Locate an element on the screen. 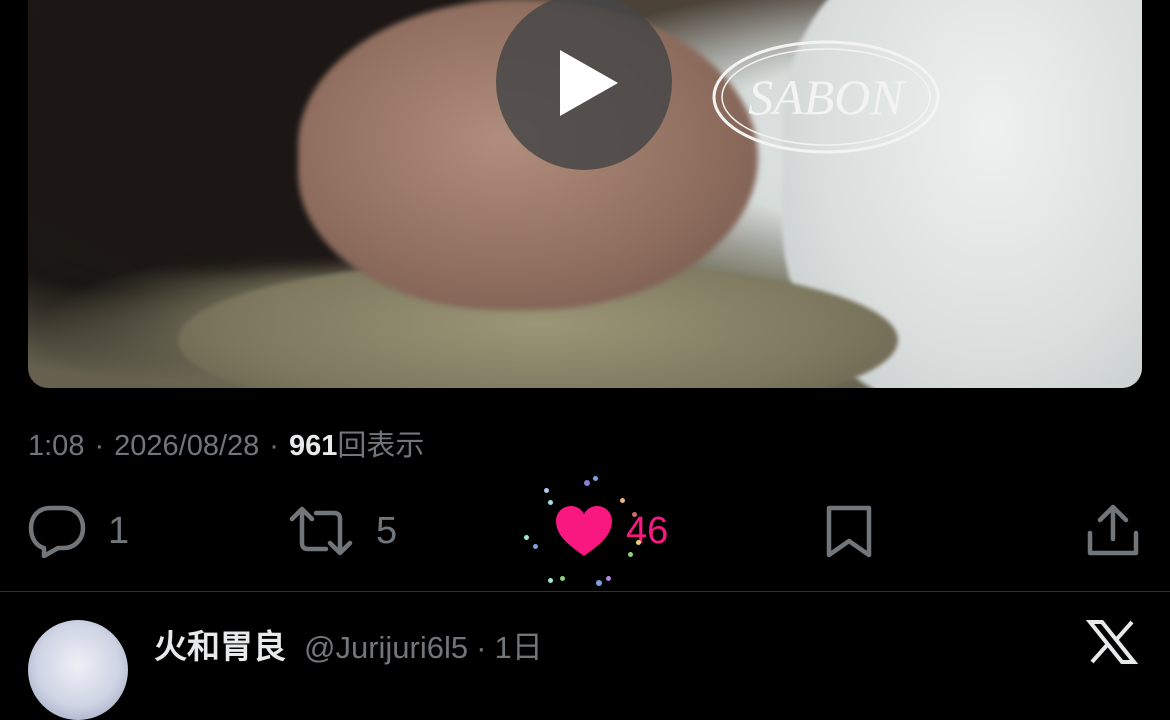 The width and height of the screenshot is (1170, 720). post-date: 2026/08/28 is located at coordinates (187, 446).